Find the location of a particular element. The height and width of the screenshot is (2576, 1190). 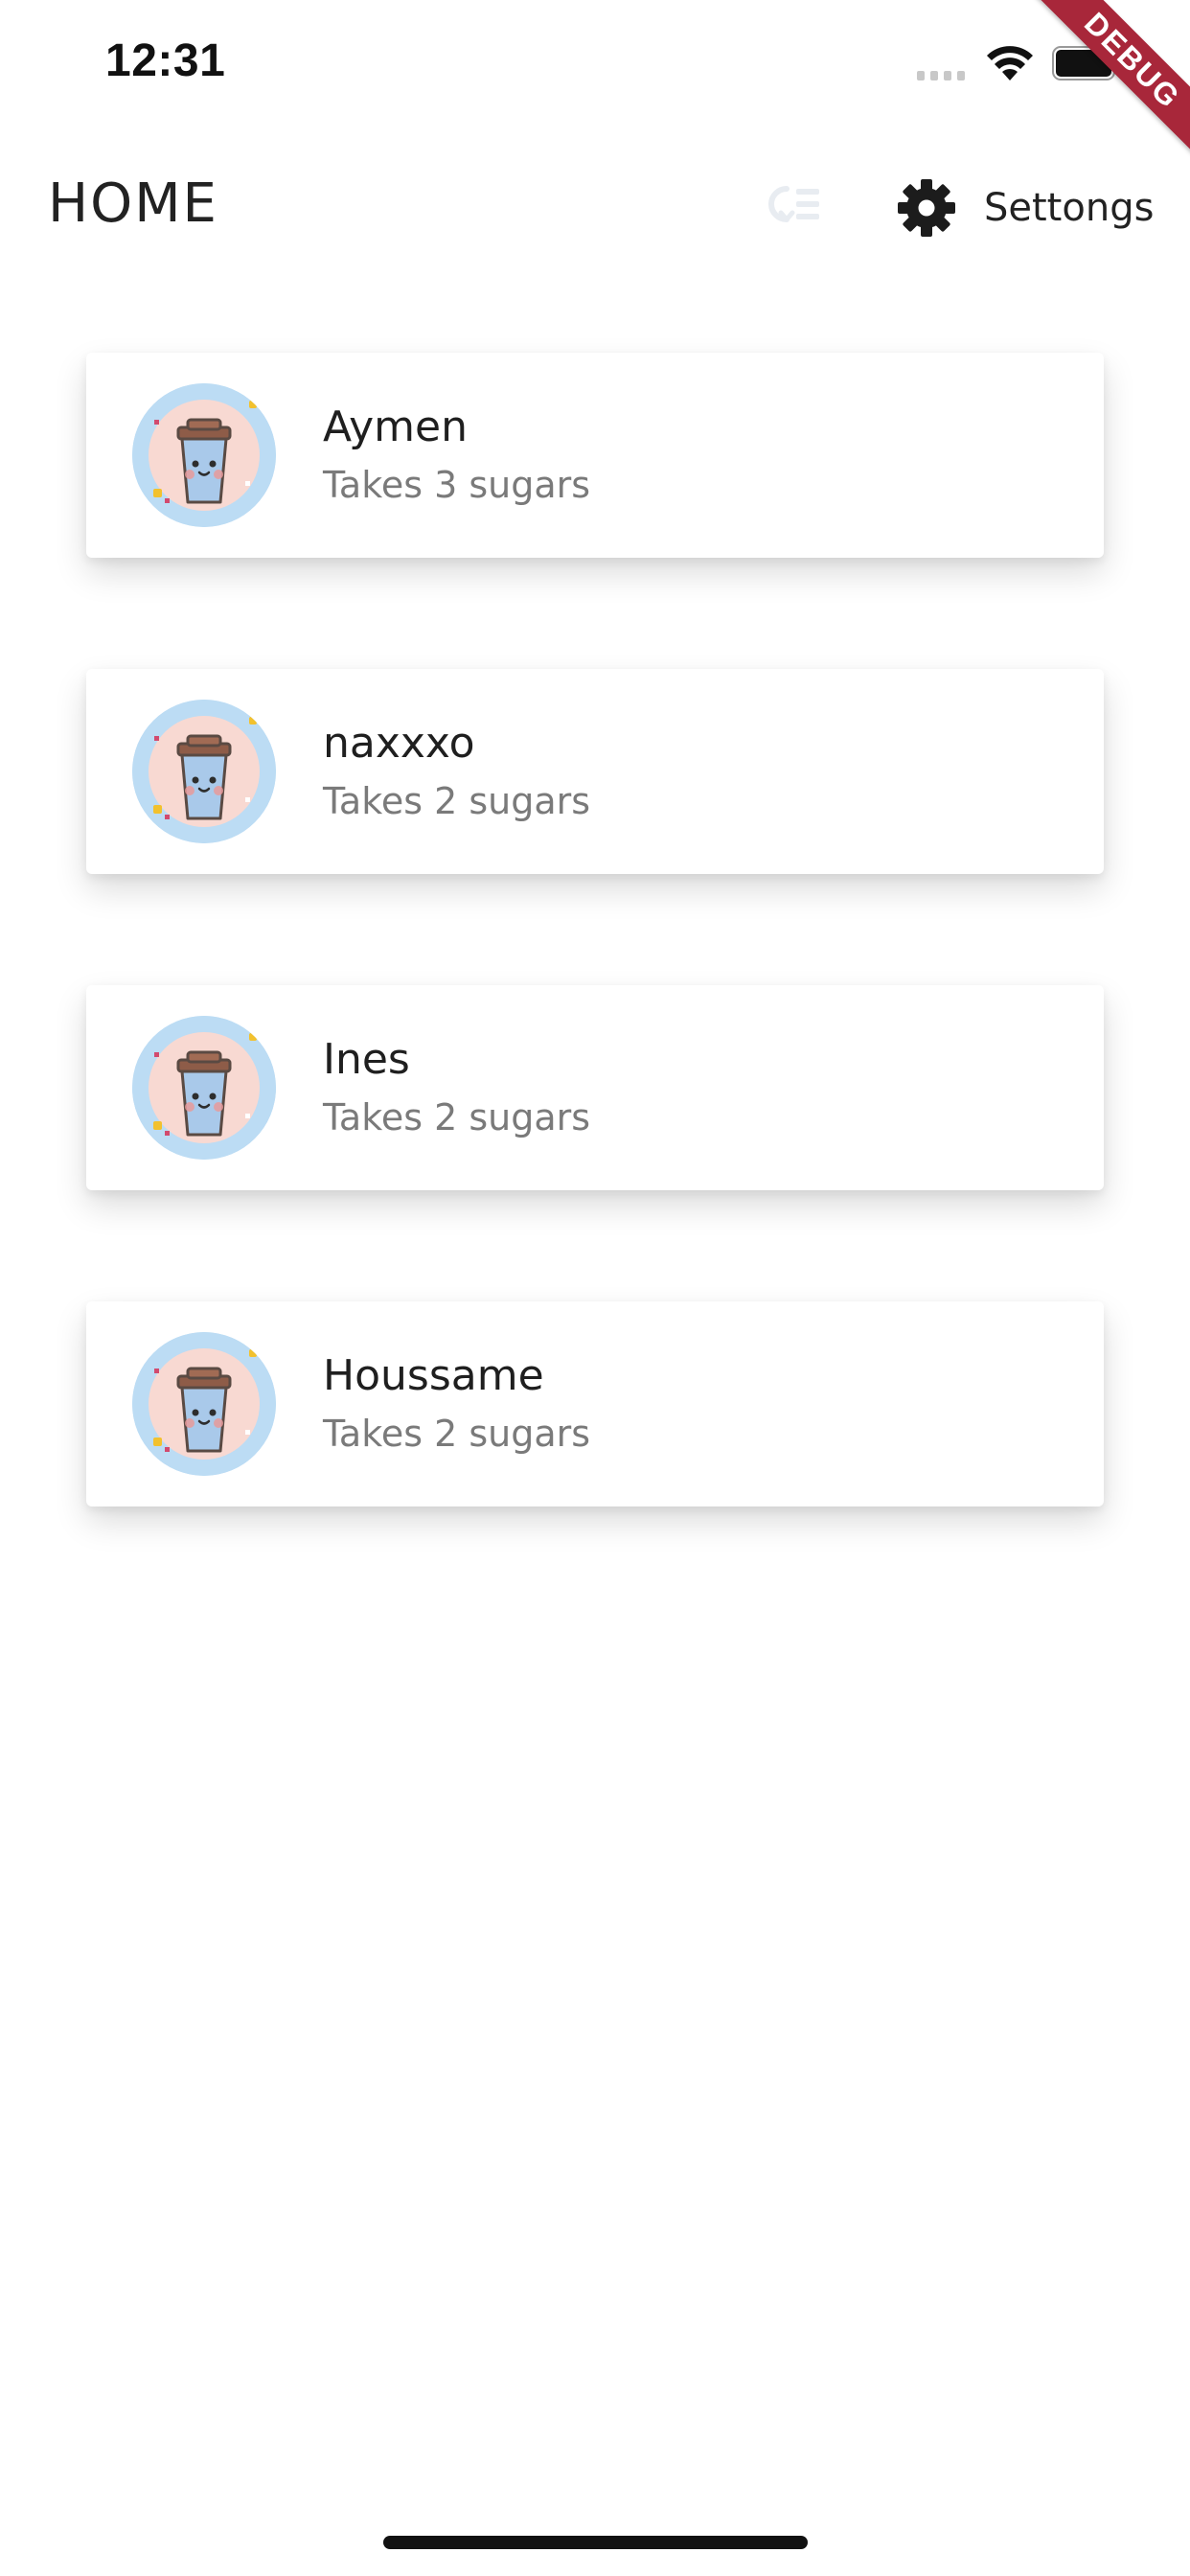

wifi-icon is located at coordinates (1010, 63).